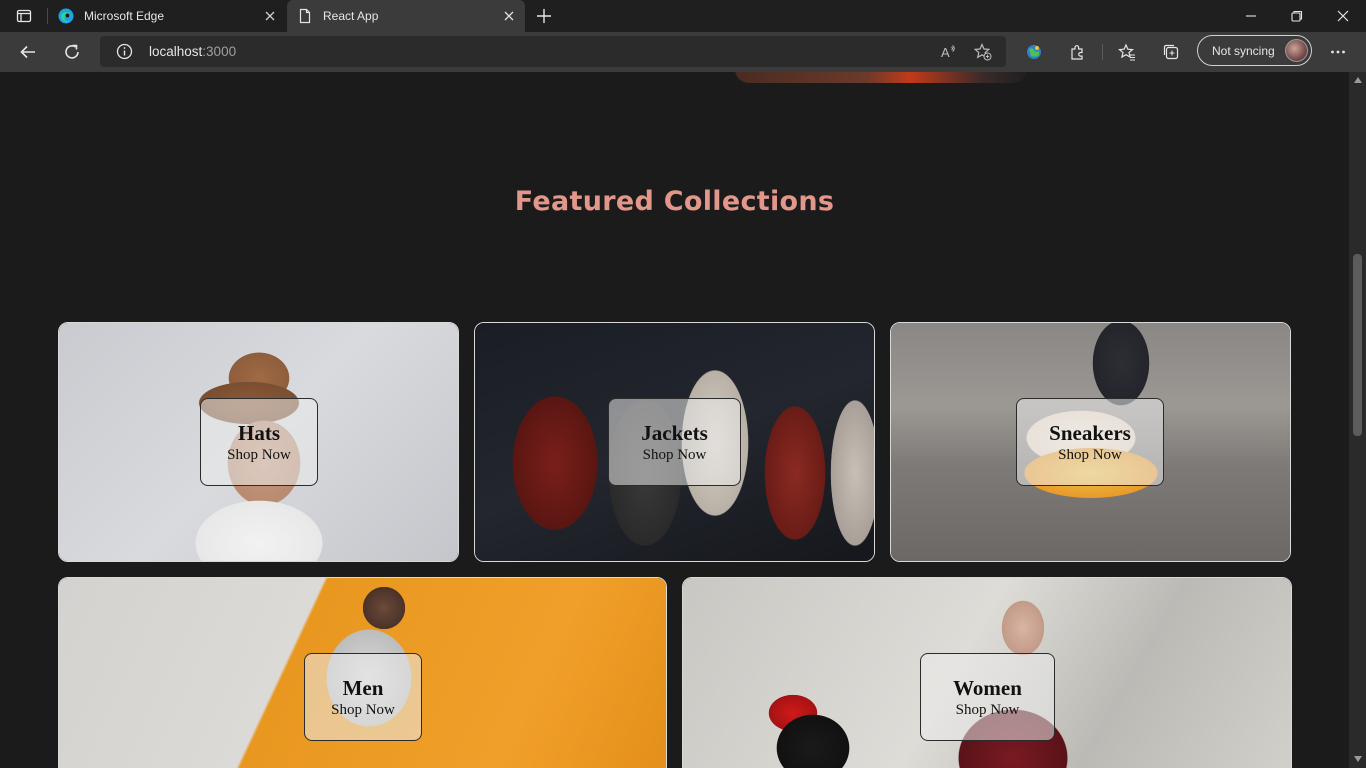  Describe the element at coordinates (1078, 52) in the screenshot. I see `extensions-icon` at that location.